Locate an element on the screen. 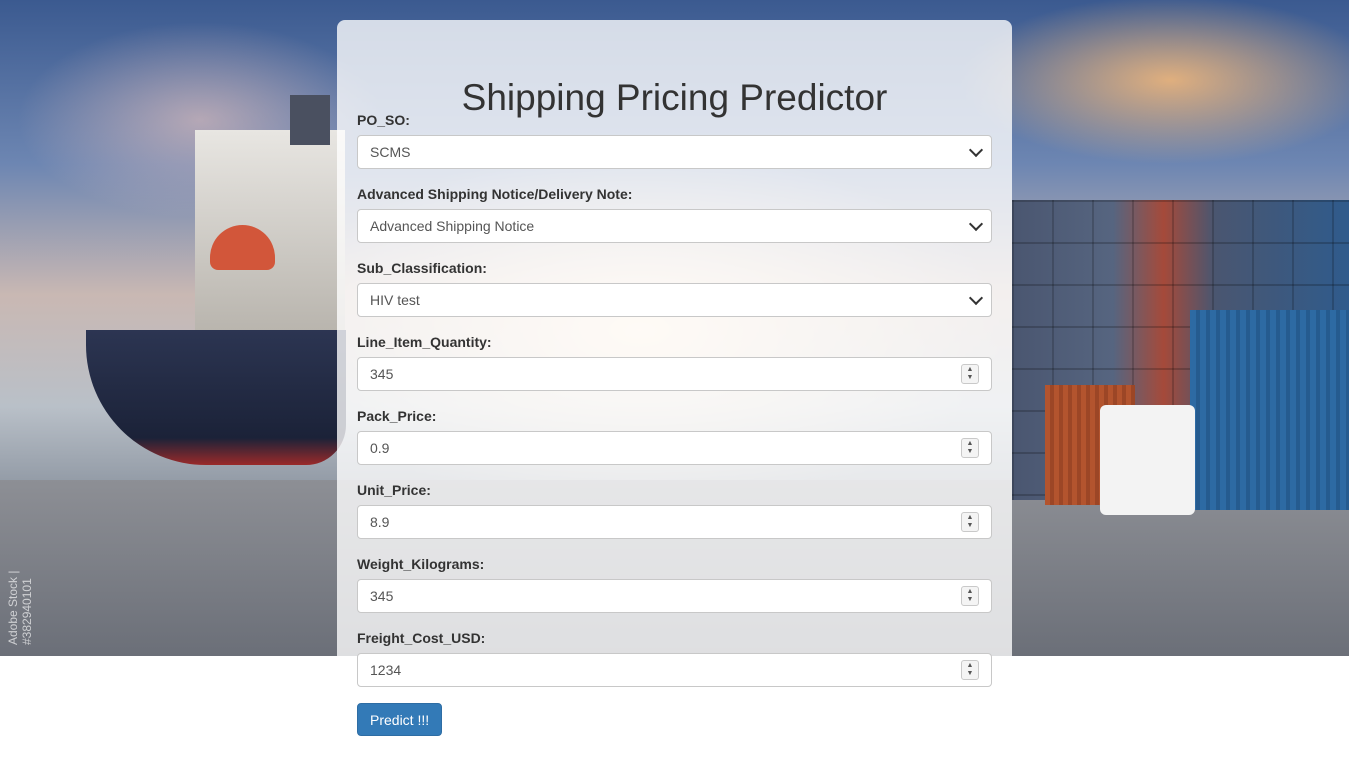  truck is located at coordinates (1147, 460).